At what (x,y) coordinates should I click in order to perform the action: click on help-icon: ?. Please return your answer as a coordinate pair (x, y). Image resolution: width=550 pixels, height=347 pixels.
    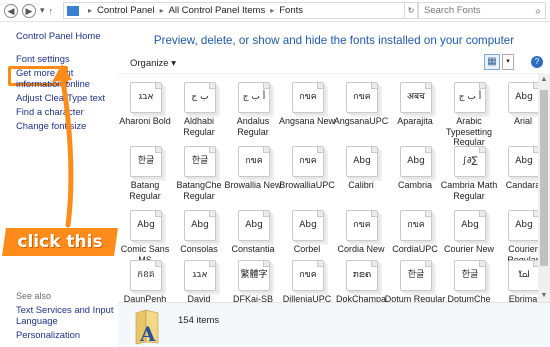
    Looking at the image, I should click on (537, 62).